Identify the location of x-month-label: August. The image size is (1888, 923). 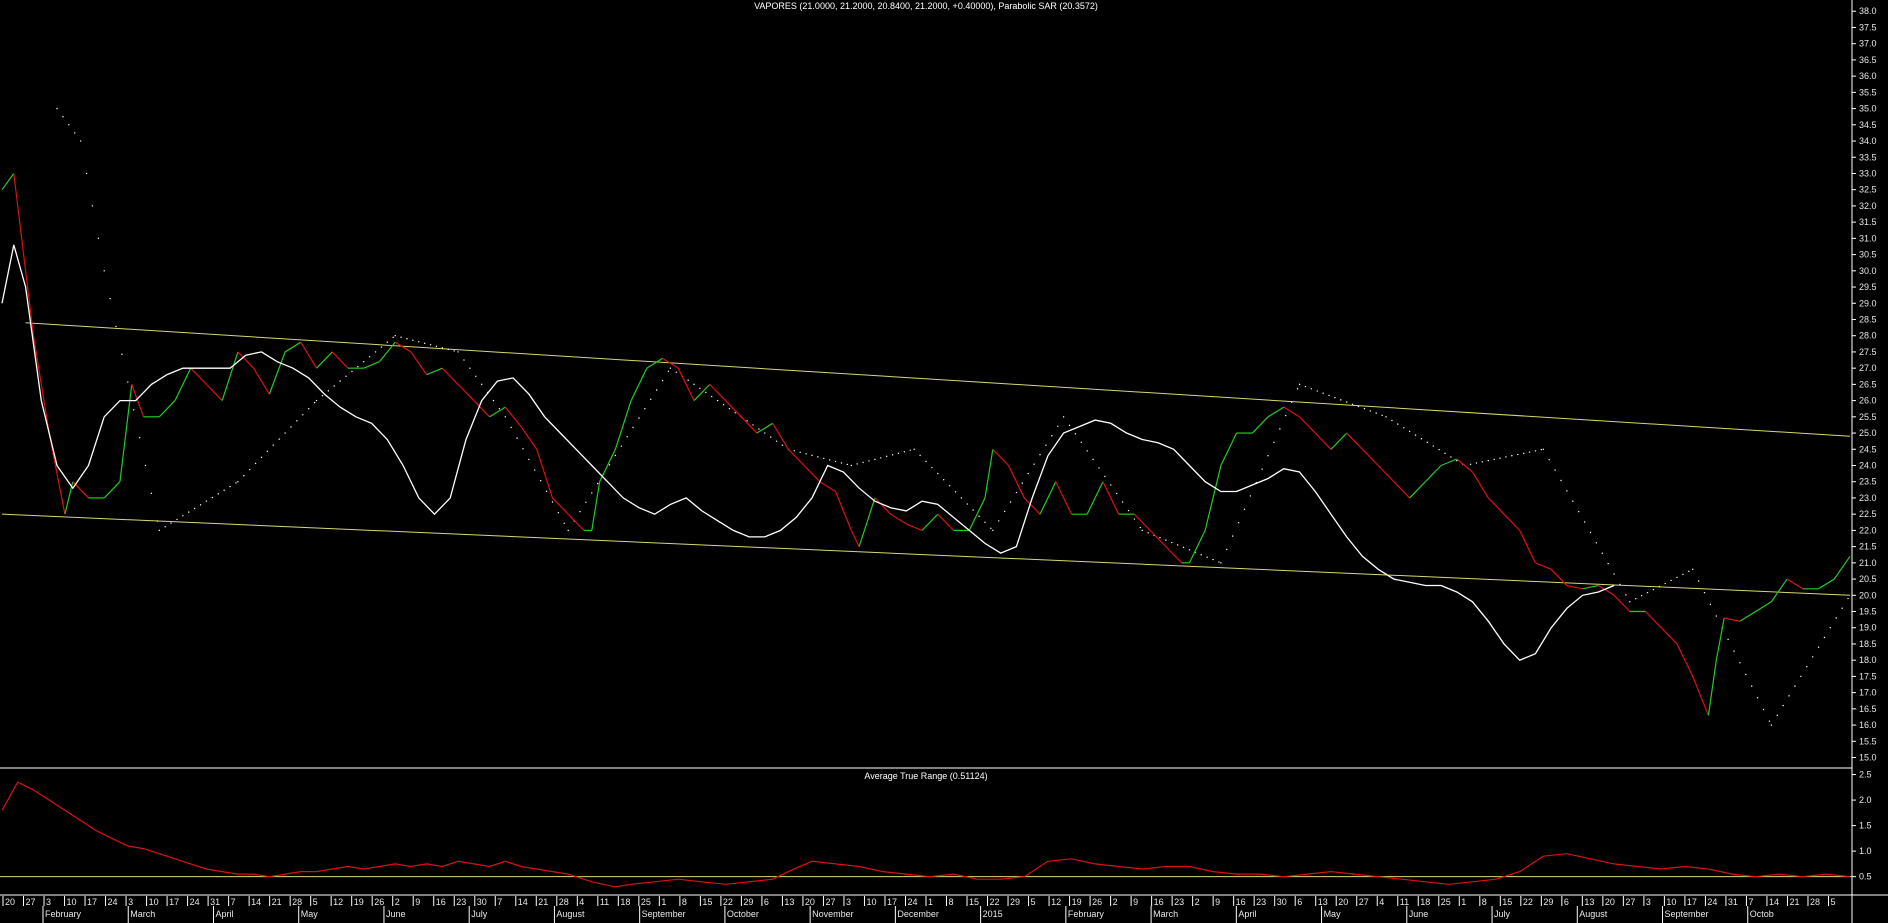
(570, 914).